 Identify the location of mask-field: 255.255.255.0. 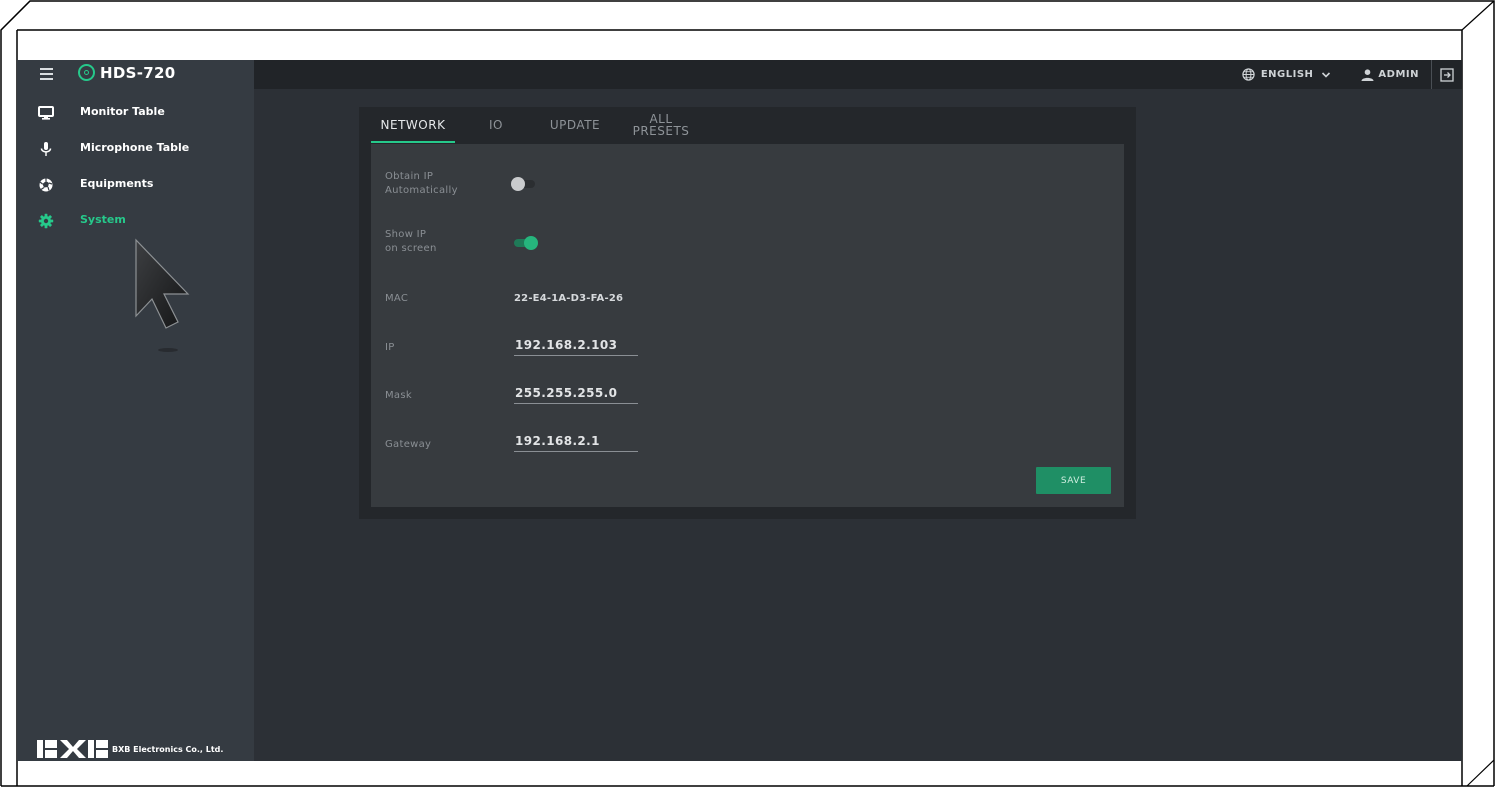
(576, 394).